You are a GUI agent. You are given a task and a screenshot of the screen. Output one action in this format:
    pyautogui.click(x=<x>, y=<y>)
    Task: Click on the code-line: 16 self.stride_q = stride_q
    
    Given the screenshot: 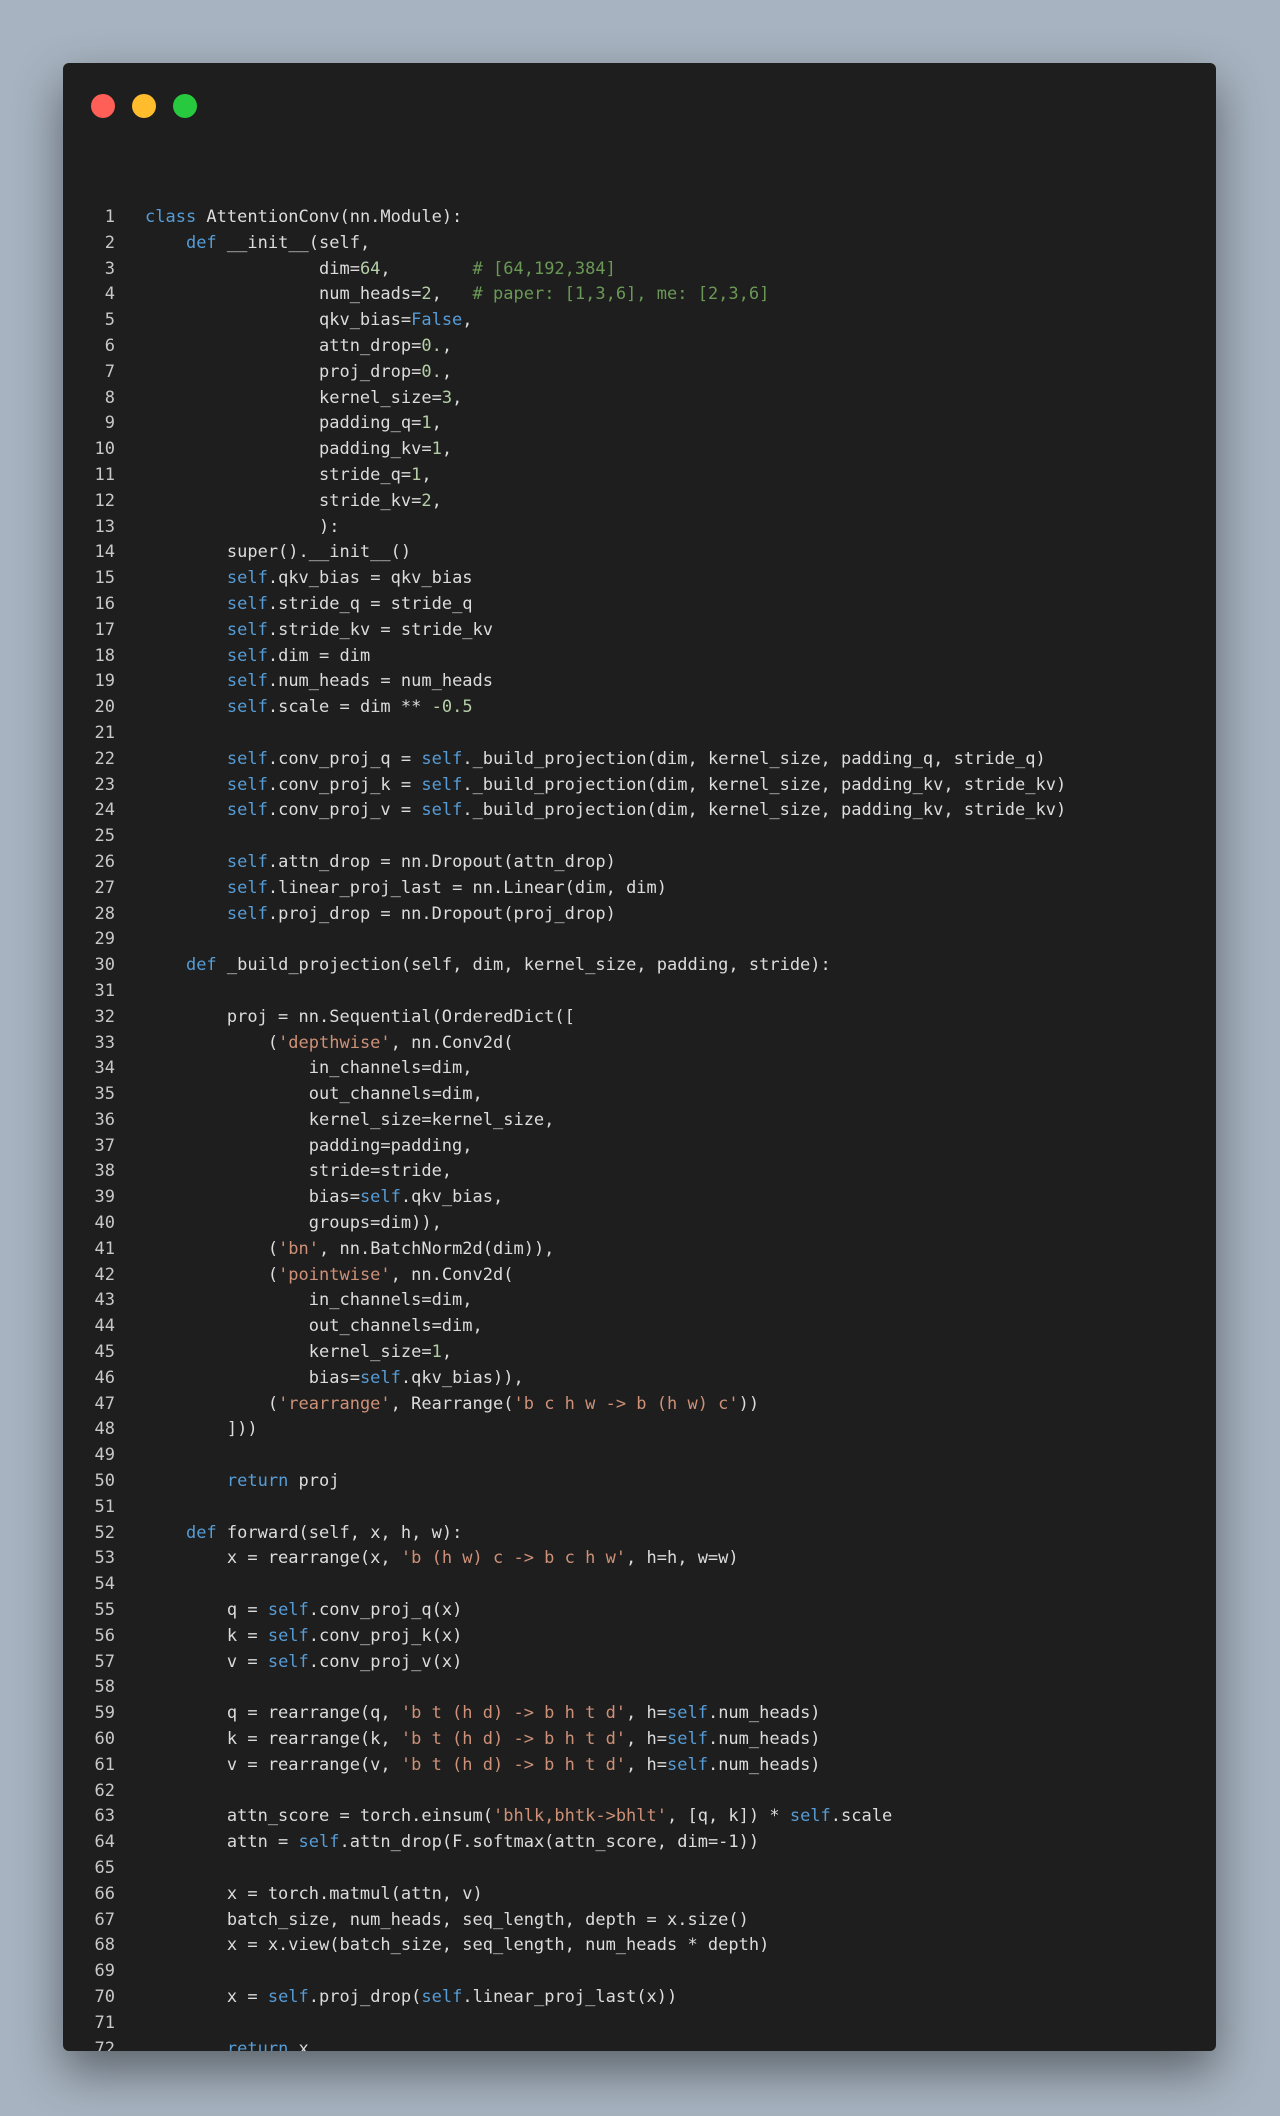 What is the action you would take?
    pyautogui.click(x=639, y=605)
    